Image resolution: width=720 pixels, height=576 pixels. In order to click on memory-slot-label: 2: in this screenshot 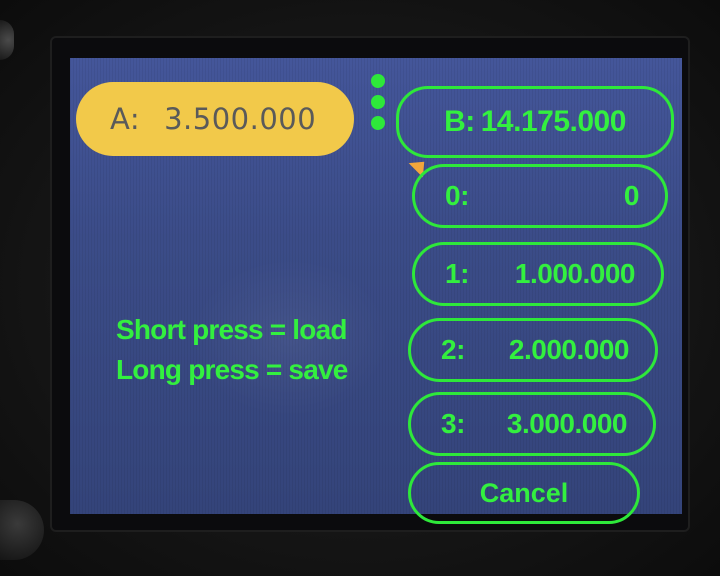, I will do `click(453, 349)`.